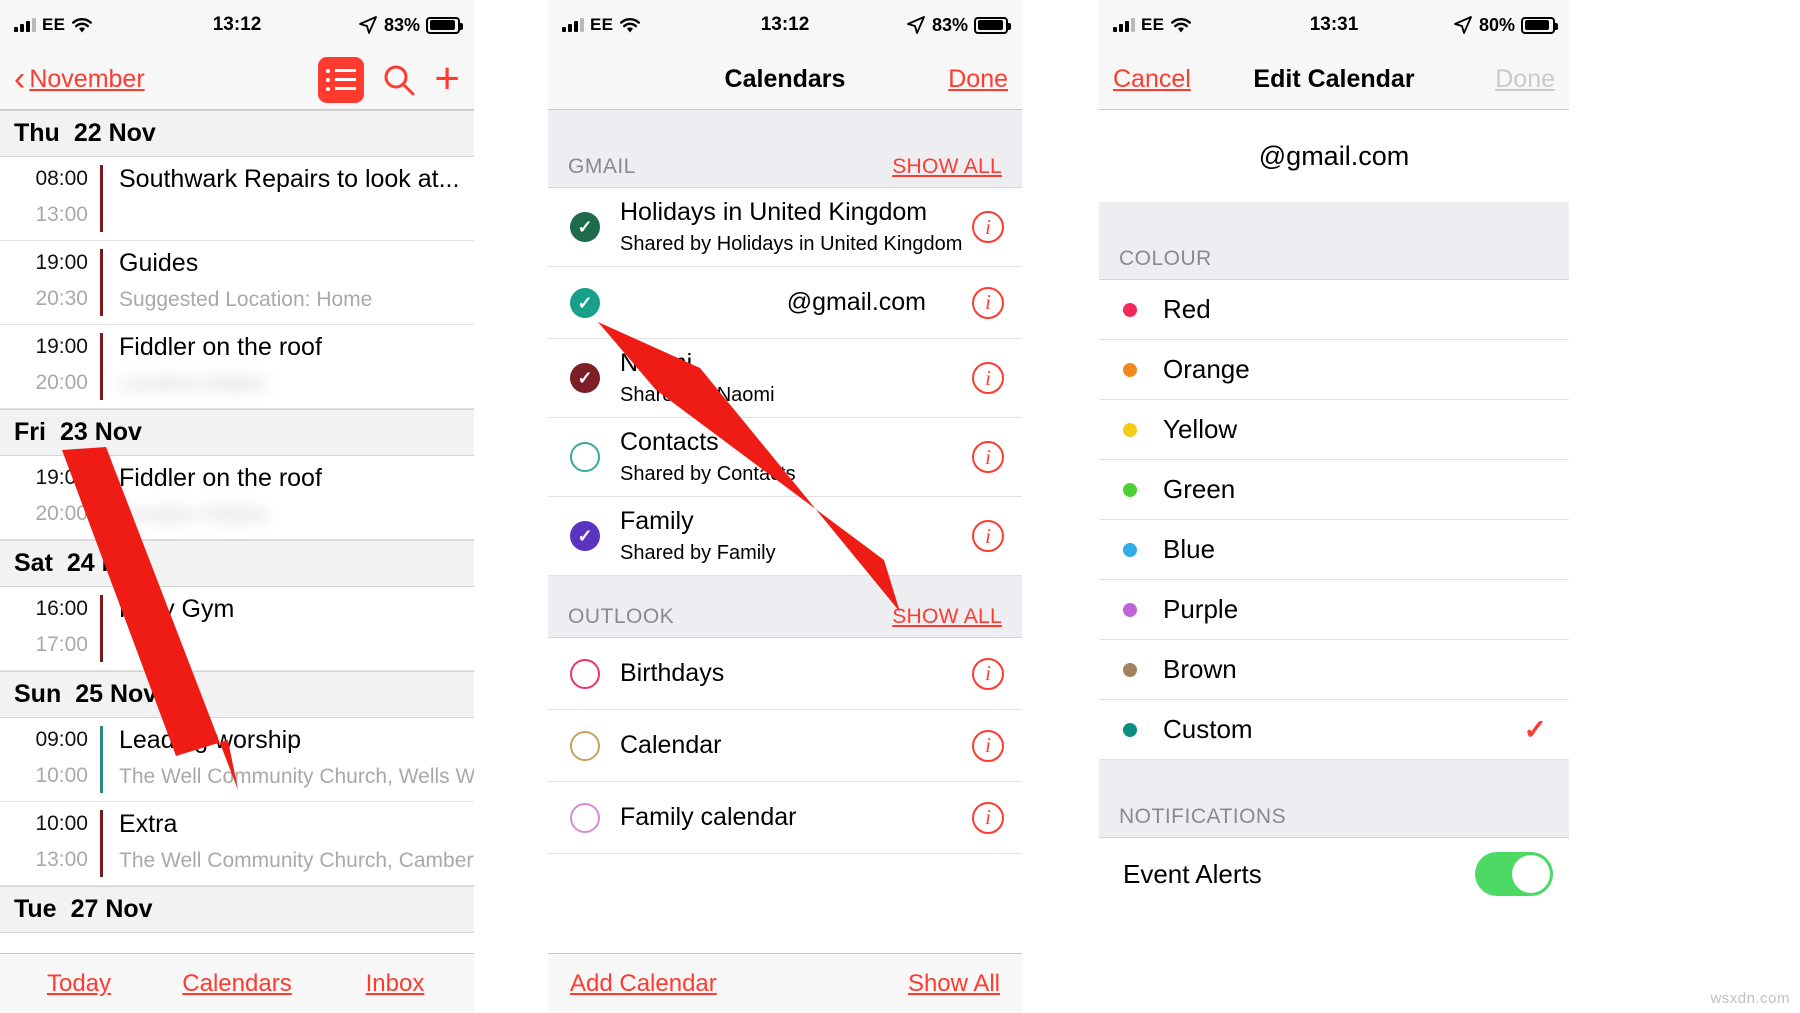 Image resolution: width=1800 pixels, height=1013 pixels. What do you see at coordinates (61, 739) in the screenshot?
I see `event-start-time: 09:00` at bounding box center [61, 739].